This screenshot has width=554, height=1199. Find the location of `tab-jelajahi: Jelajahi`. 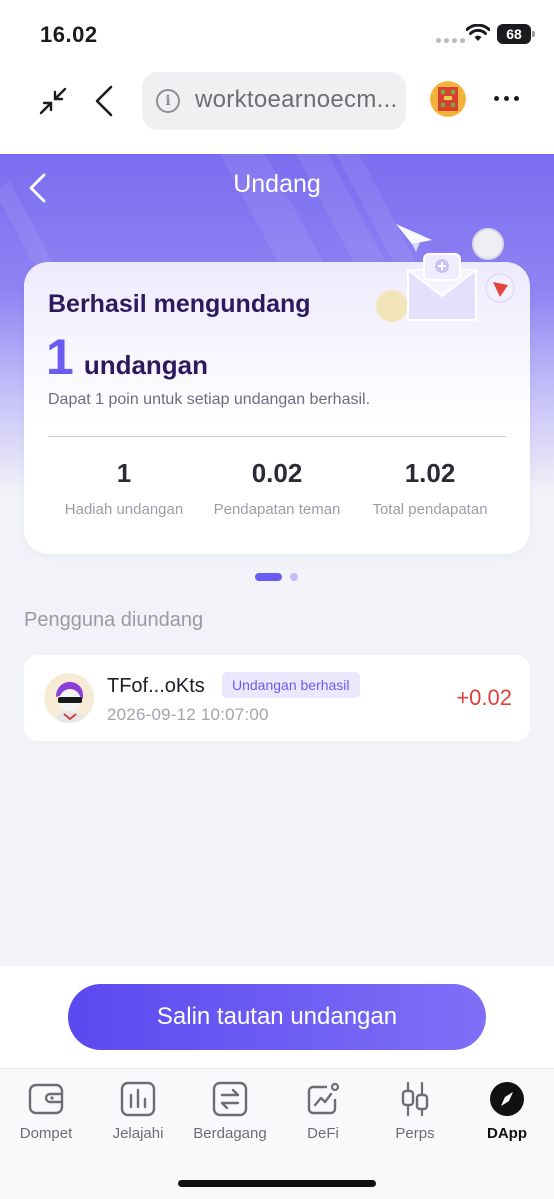

tab-jelajahi: Jelajahi is located at coordinates (138, 1111).